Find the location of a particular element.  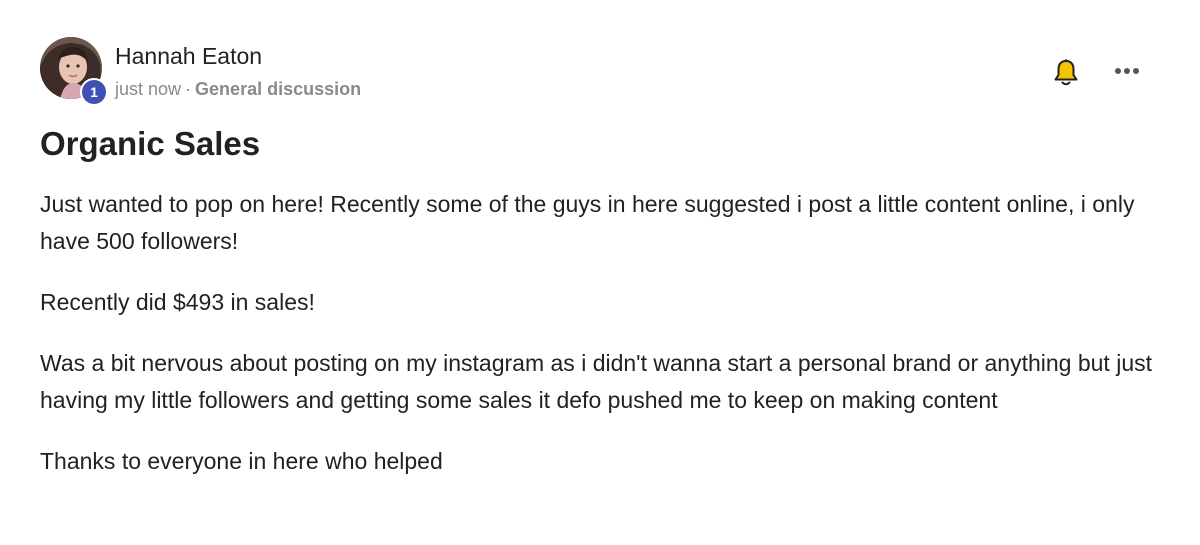

bell-icon is located at coordinates (1066, 73).